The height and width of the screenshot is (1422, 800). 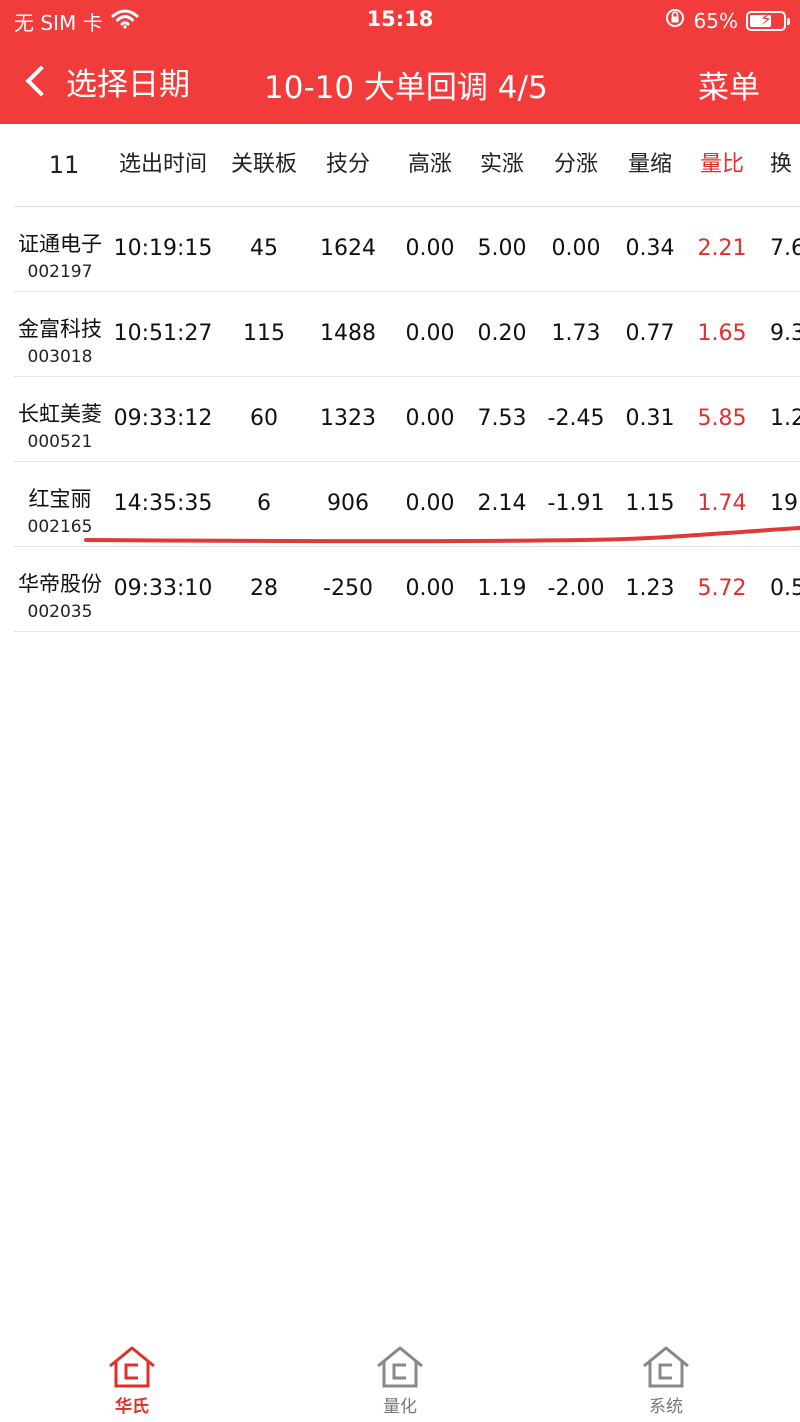 What do you see at coordinates (264, 588) in the screenshot?
I see `cell-board: 28` at bounding box center [264, 588].